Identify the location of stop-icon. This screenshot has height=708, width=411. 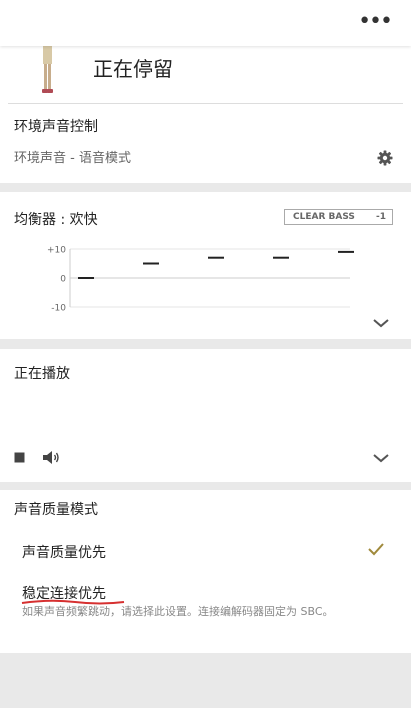
(19, 457).